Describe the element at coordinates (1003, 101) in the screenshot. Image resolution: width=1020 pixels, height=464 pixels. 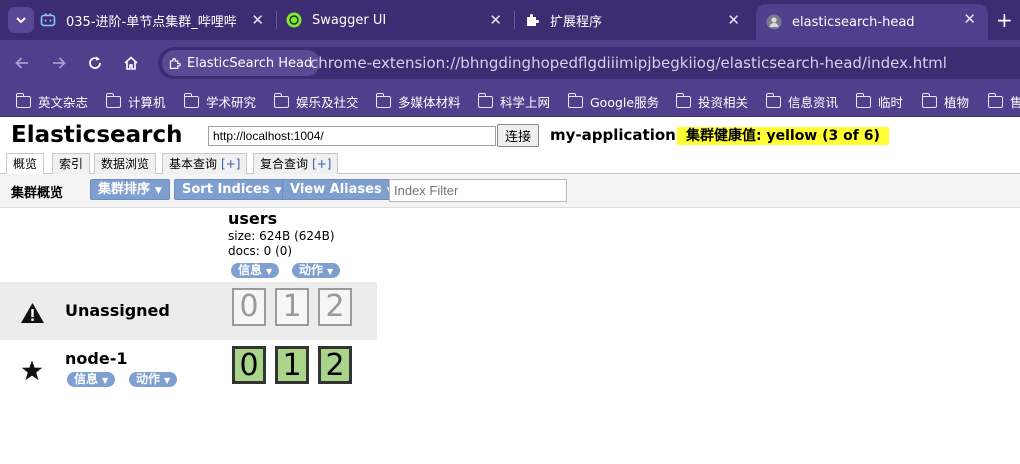
I see `bookmark-folder: 售` at that location.